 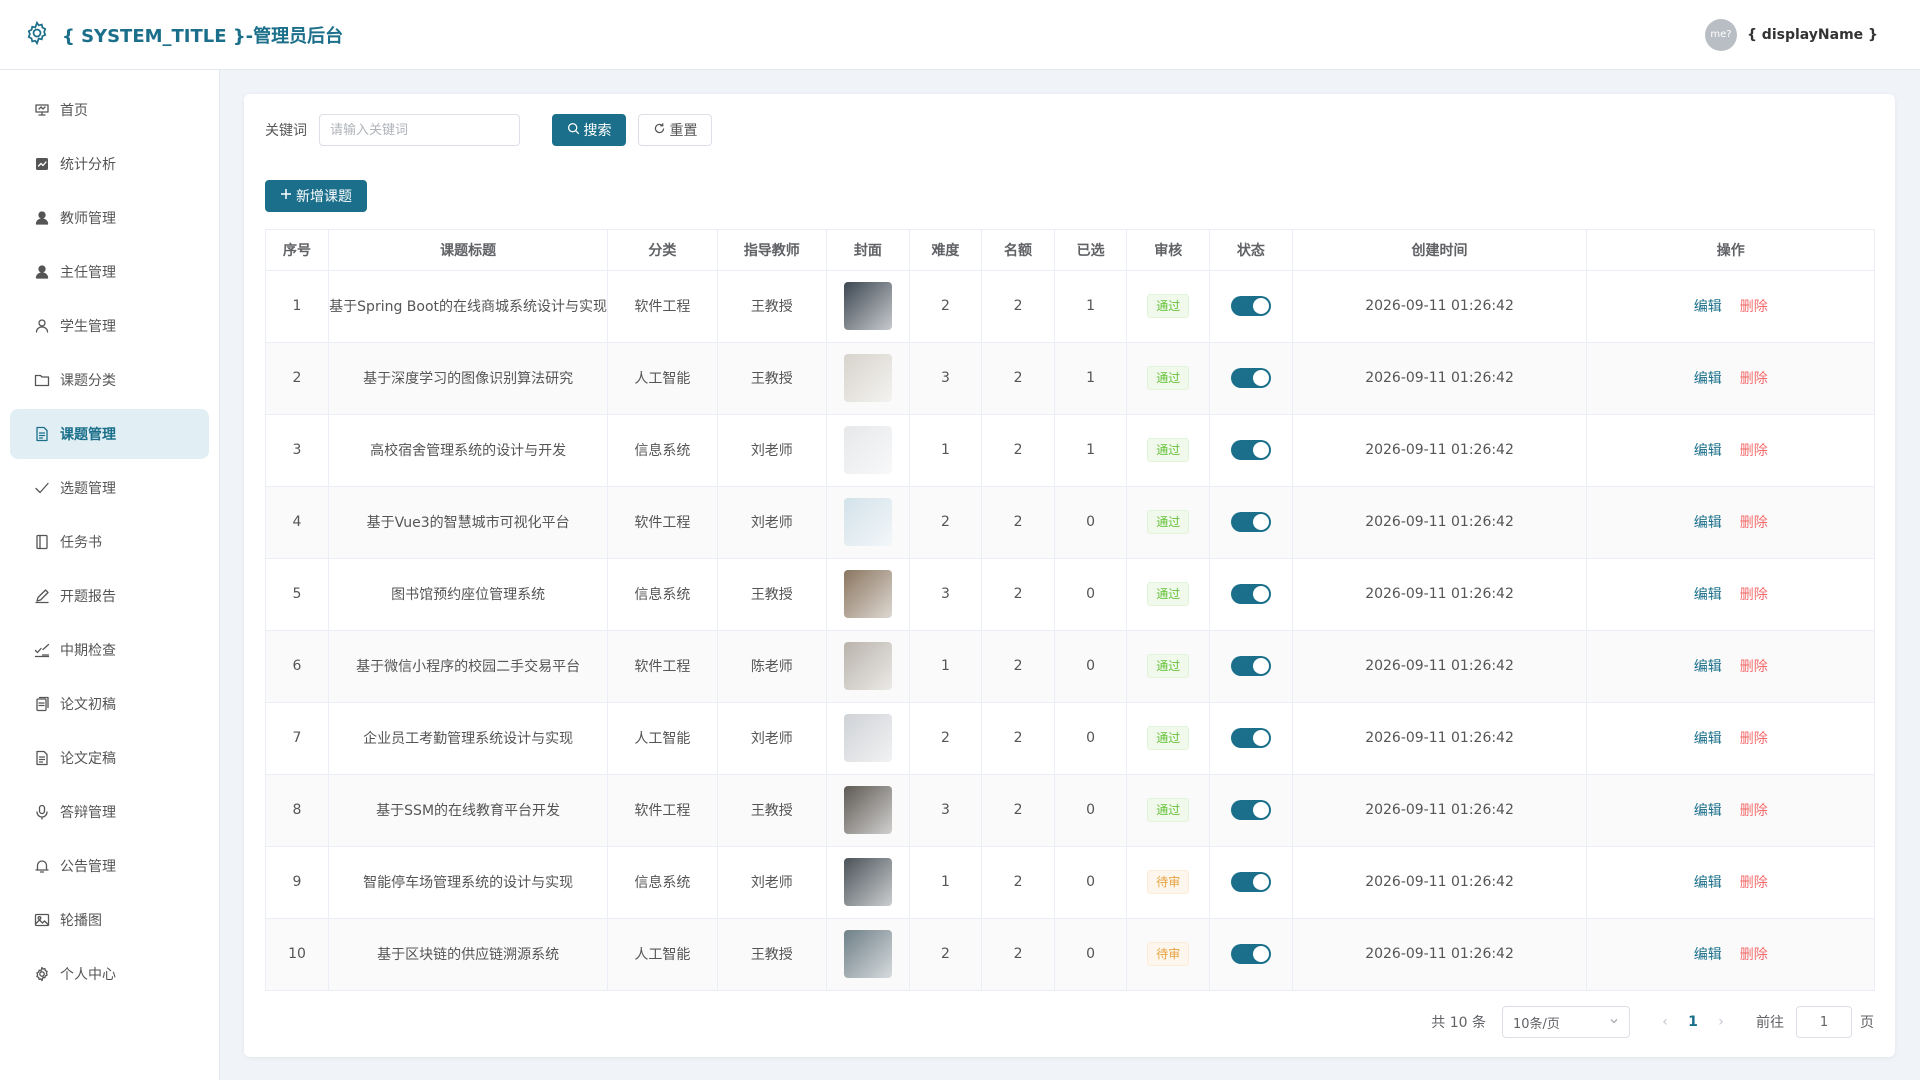 I want to click on sidebar-item-1: 统计分析, so click(x=109, y=164).